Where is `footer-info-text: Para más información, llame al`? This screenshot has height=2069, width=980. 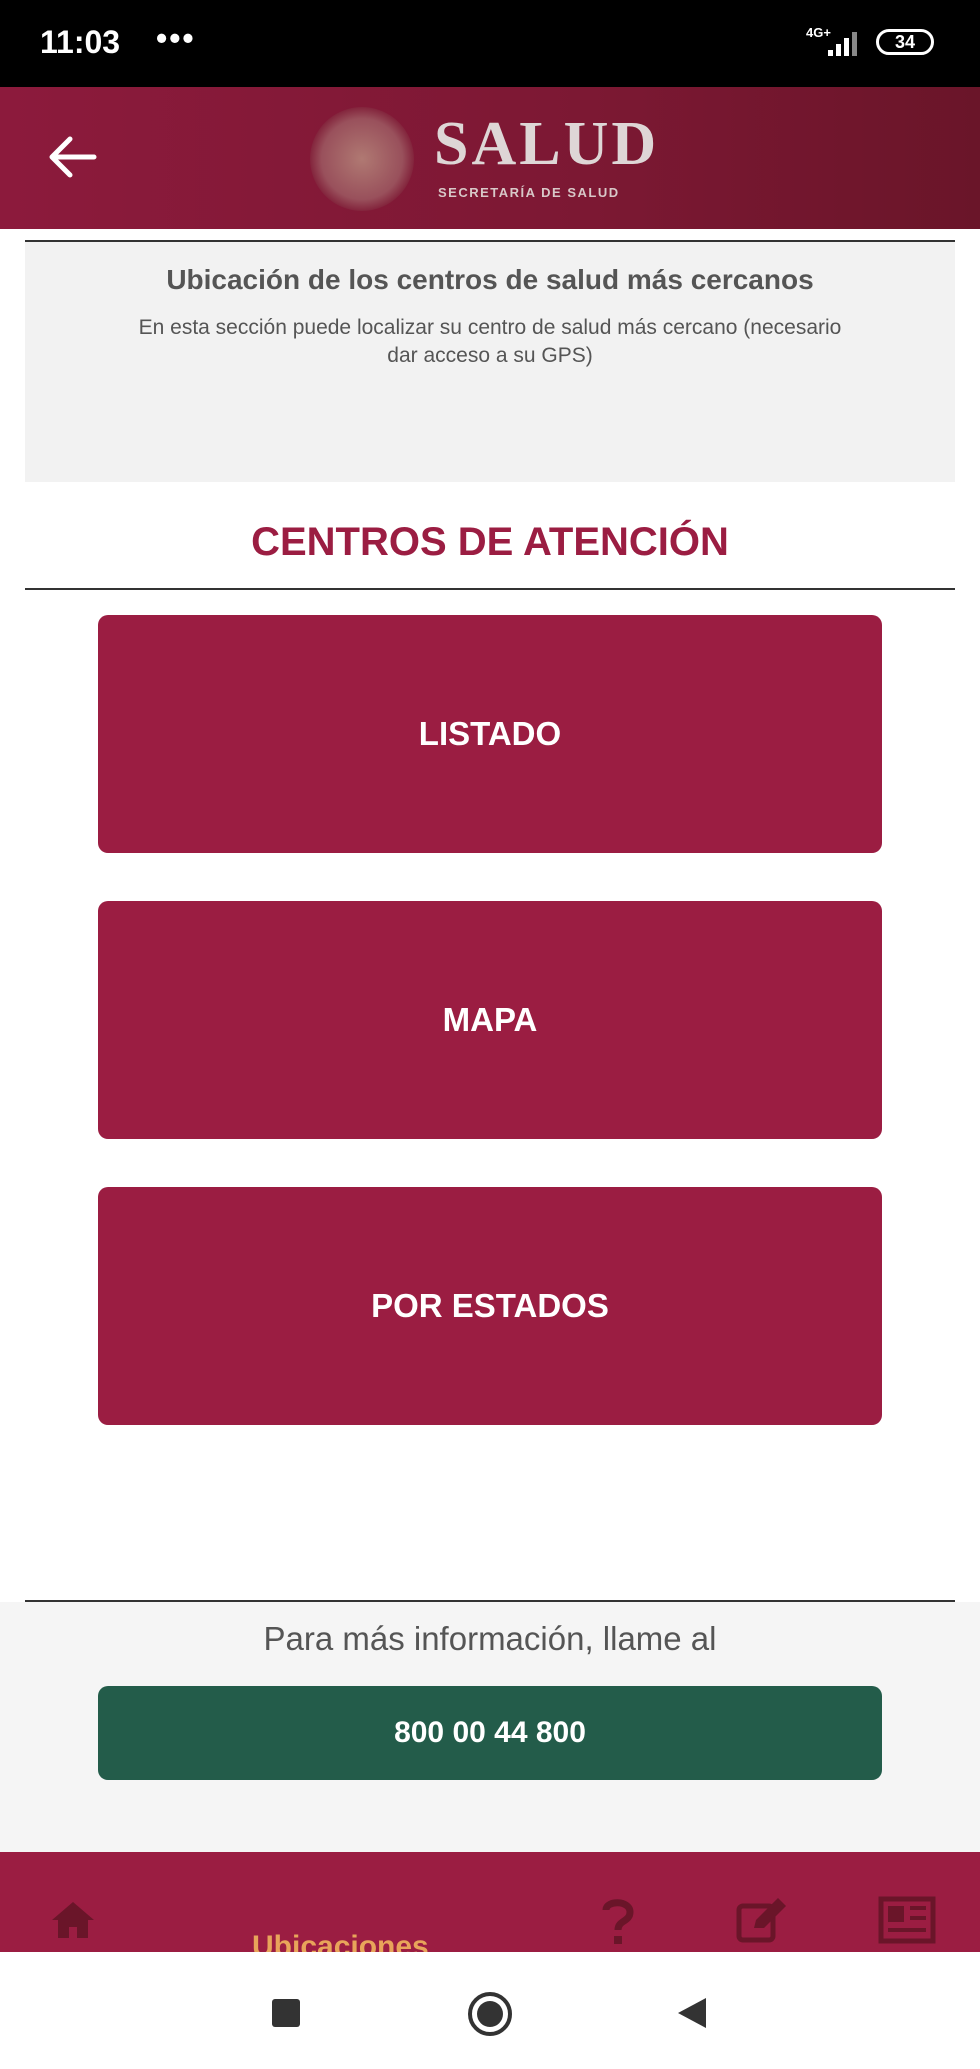
footer-info-text: Para más información, llame al is located at coordinates (490, 1638).